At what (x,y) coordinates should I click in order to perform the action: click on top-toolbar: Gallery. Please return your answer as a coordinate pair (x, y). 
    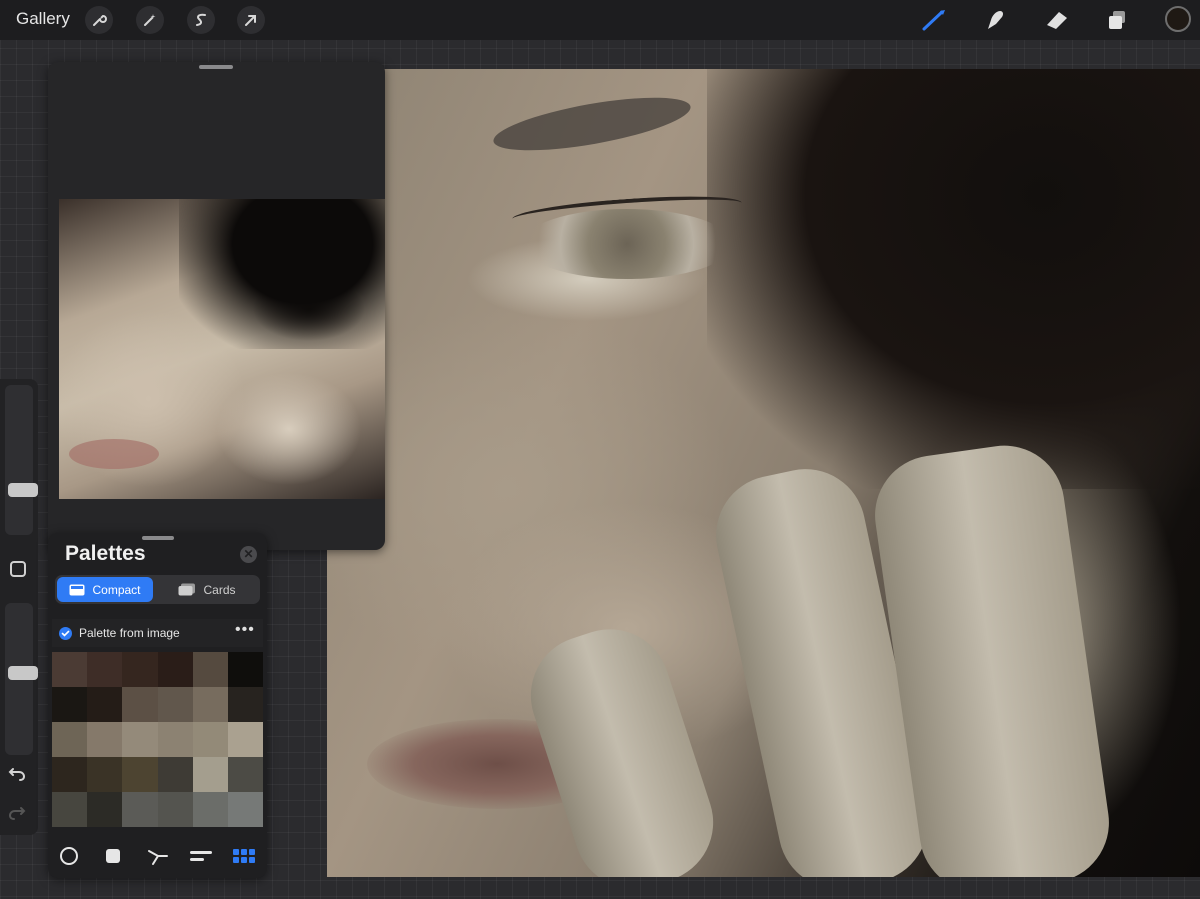
    Looking at the image, I should click on (600, 20).